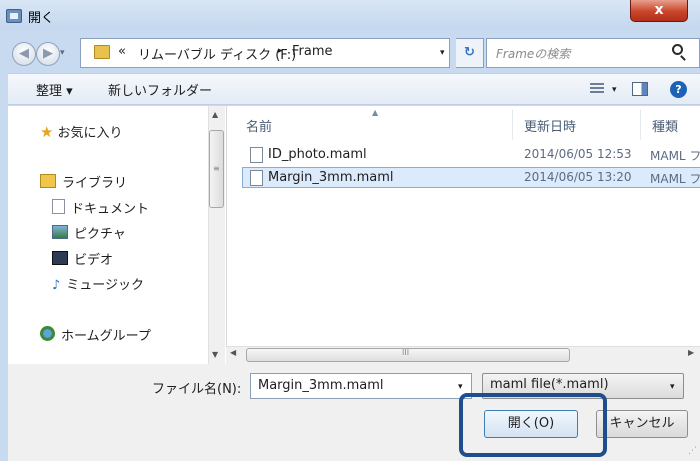 This screenshot has height=461, width=700. What do you see at coordinates (94, 260) in the screenshot?
I see `nav-label: ビデオ` at bounding box center [94, 260].